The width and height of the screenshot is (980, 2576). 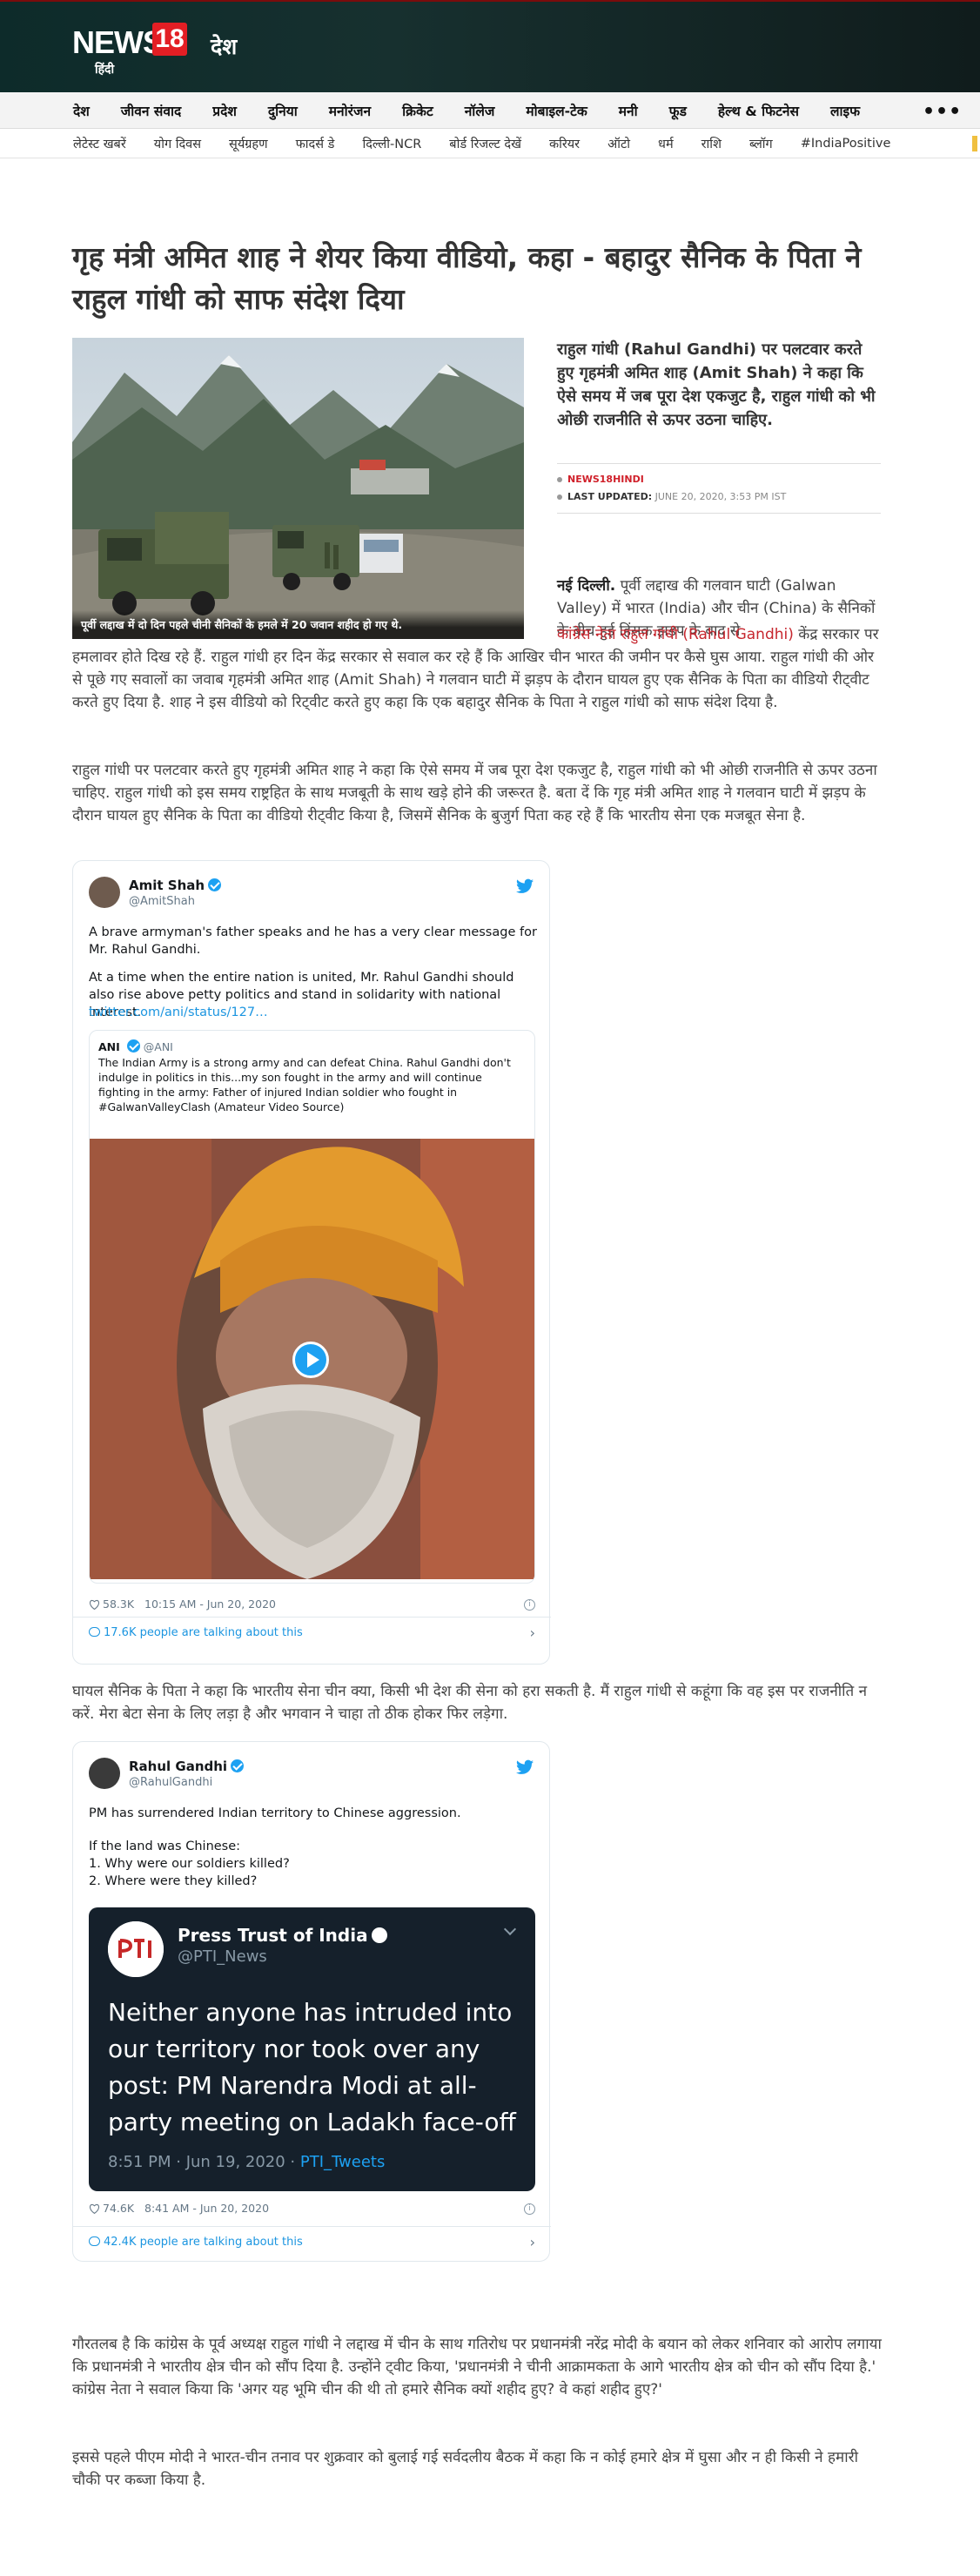 What do you see at coordinates (105, 70) in the screenshot?
I see `logo-sub: हिंदी` at bounding box center [105, 70].